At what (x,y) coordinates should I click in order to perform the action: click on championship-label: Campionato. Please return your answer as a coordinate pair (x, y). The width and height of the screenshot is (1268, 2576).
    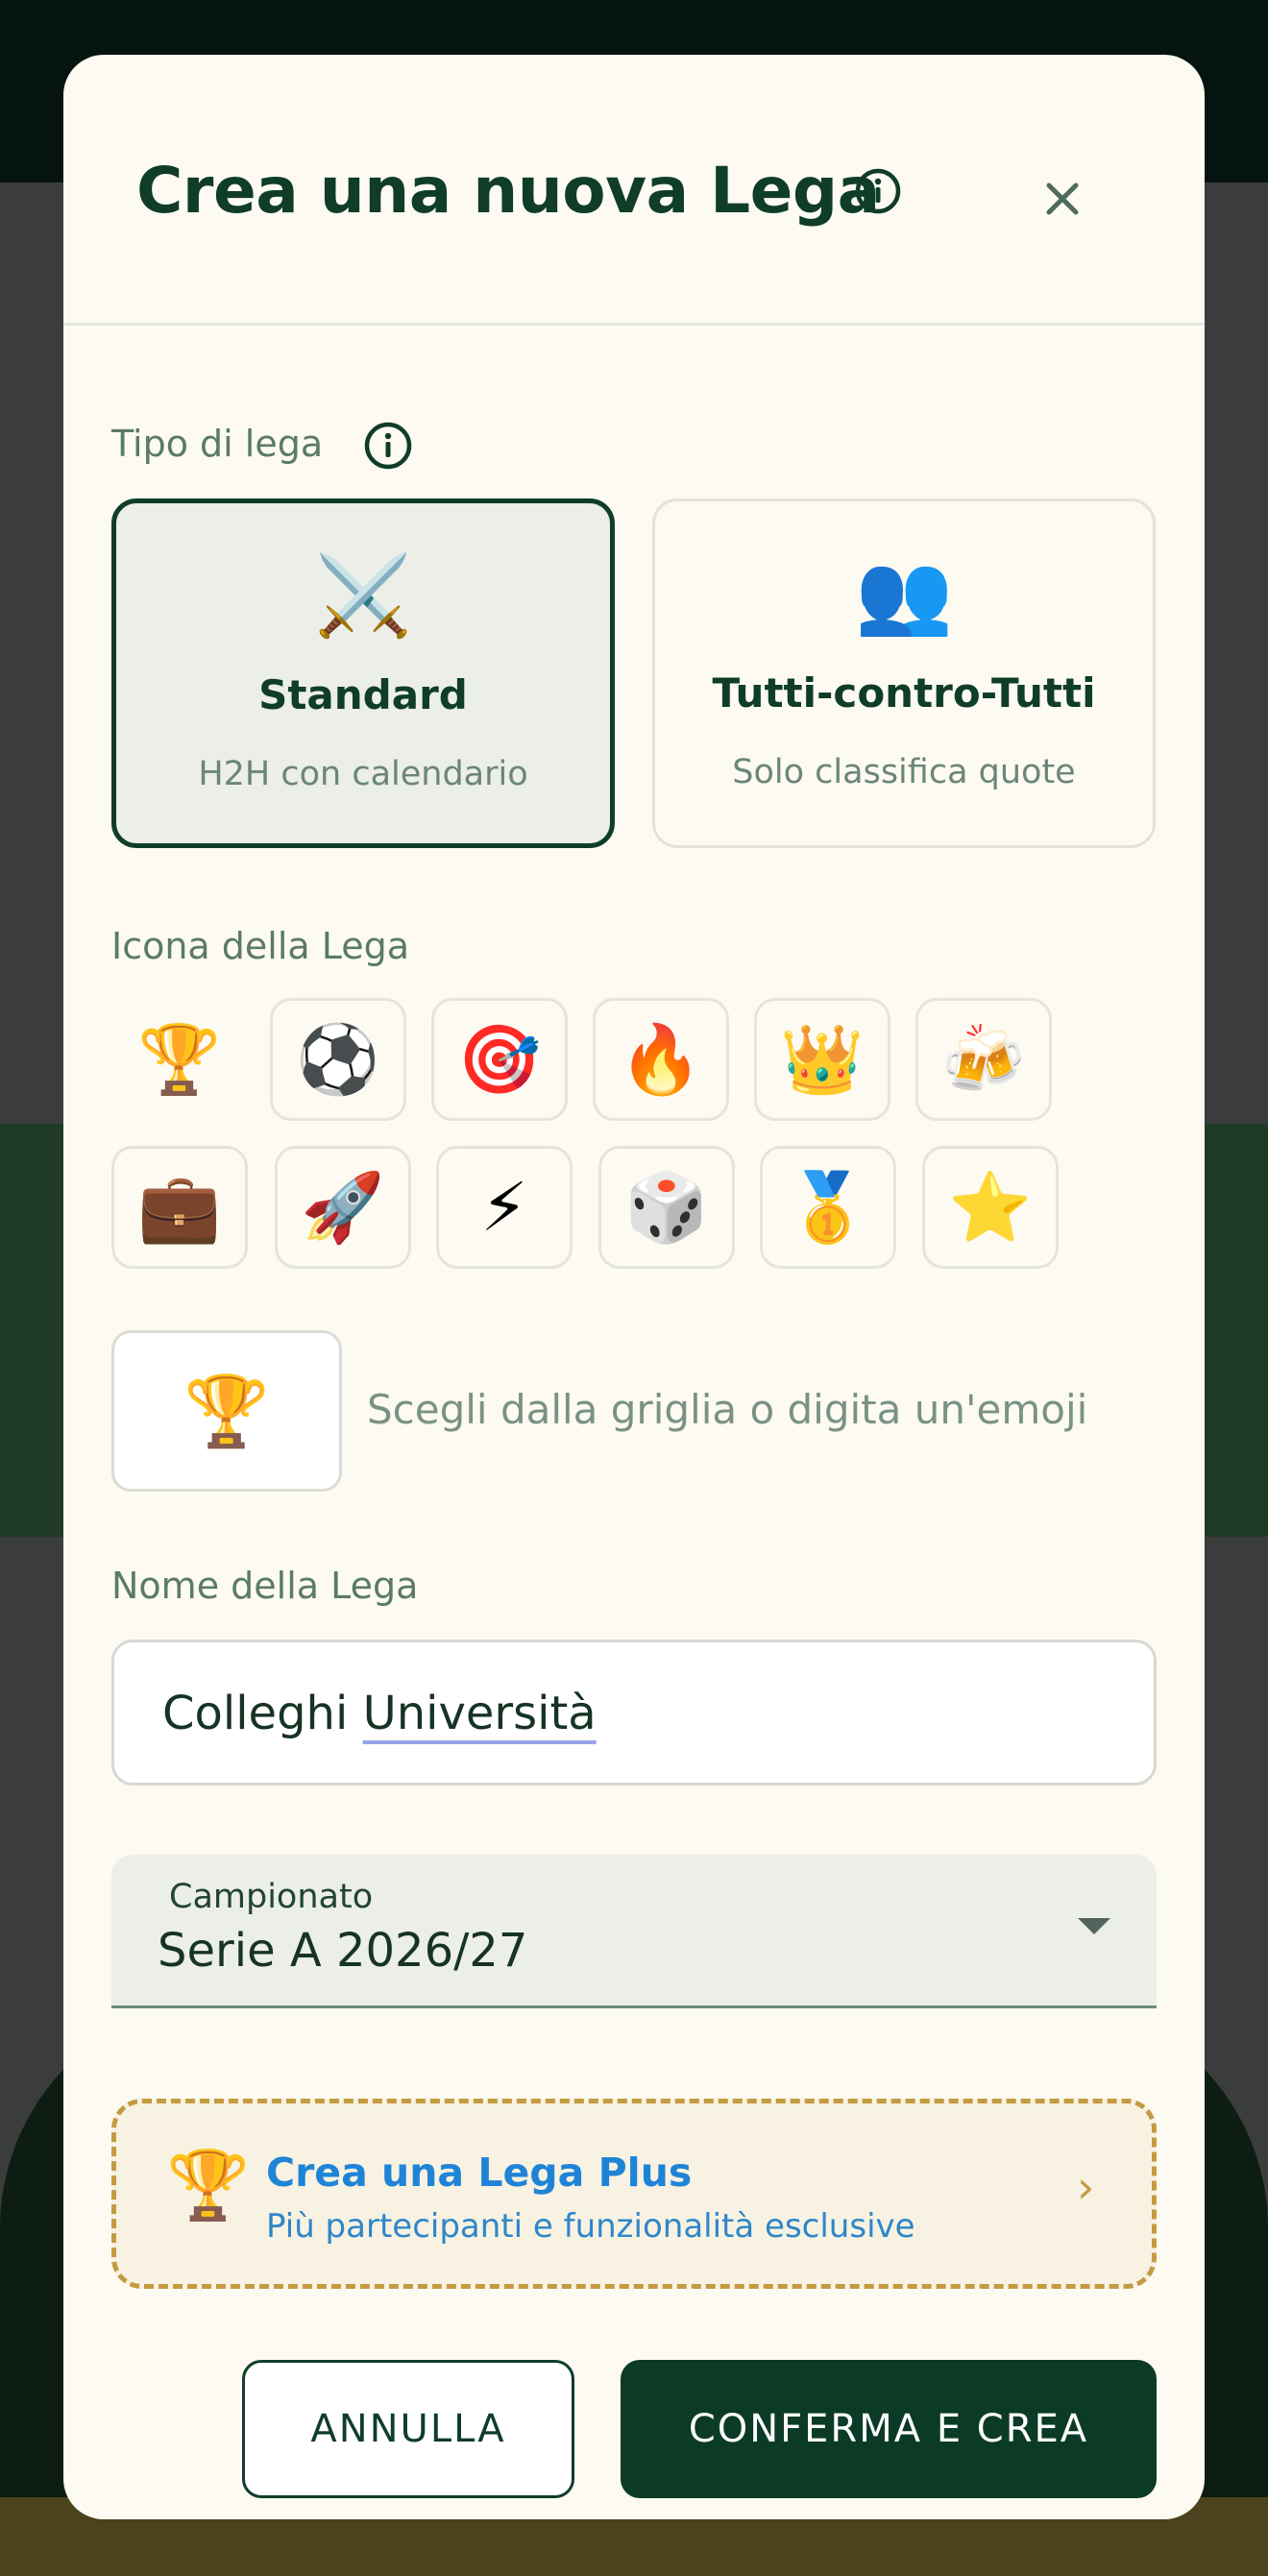
    Looking at the image, I should click on (271, 1897).